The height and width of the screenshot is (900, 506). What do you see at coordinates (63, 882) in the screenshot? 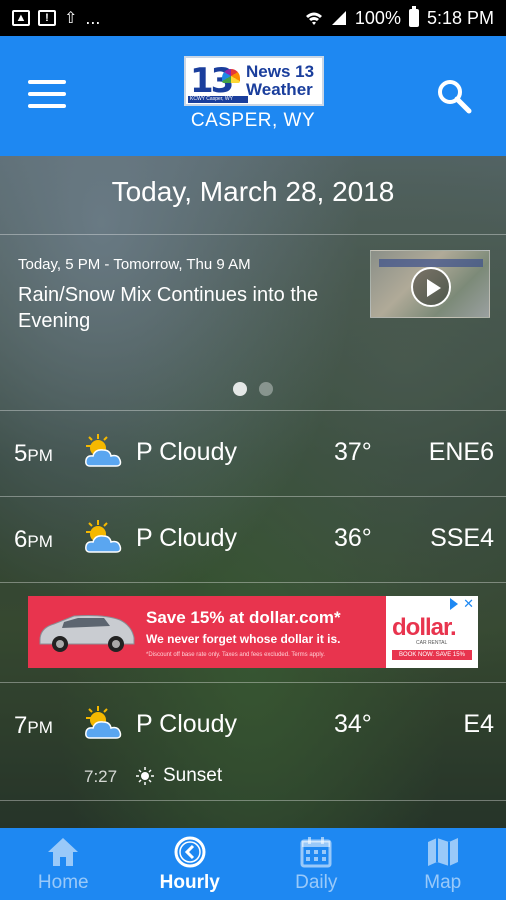
I see `tab-home-label: Home` at bounding box center [63, 882].